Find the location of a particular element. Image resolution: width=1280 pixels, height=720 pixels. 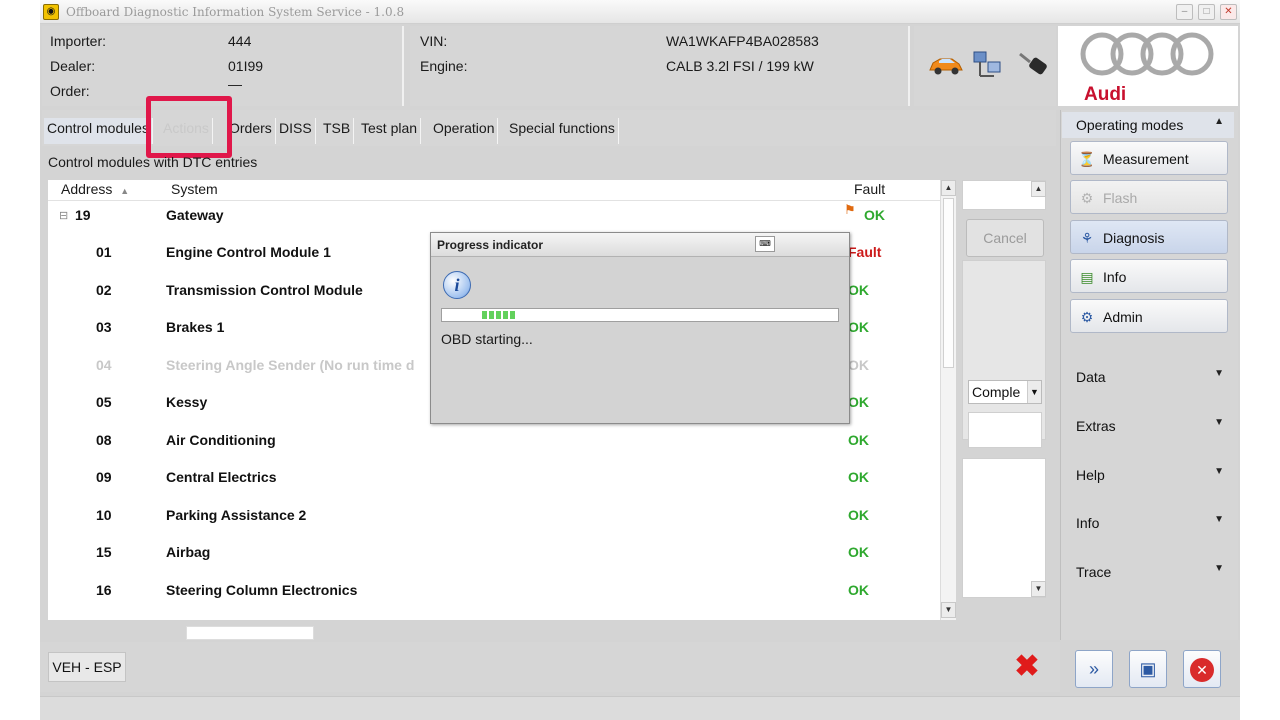

measurement-label: Measurement is located at coordinates (1146, 159).